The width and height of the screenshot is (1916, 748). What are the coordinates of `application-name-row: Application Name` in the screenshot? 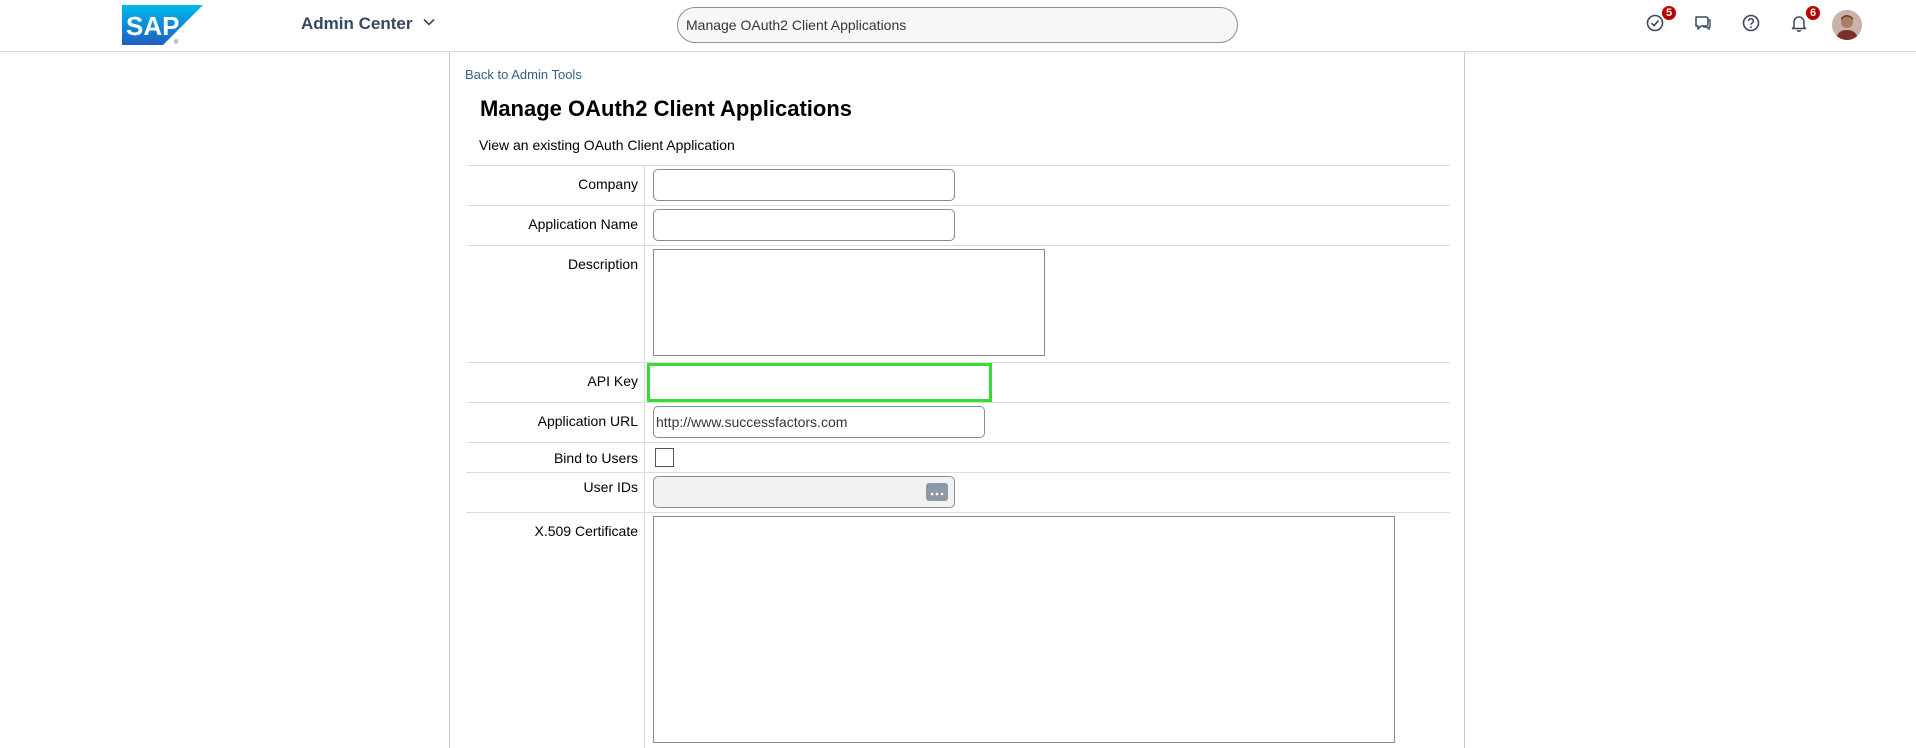 It's located at (958, 225).